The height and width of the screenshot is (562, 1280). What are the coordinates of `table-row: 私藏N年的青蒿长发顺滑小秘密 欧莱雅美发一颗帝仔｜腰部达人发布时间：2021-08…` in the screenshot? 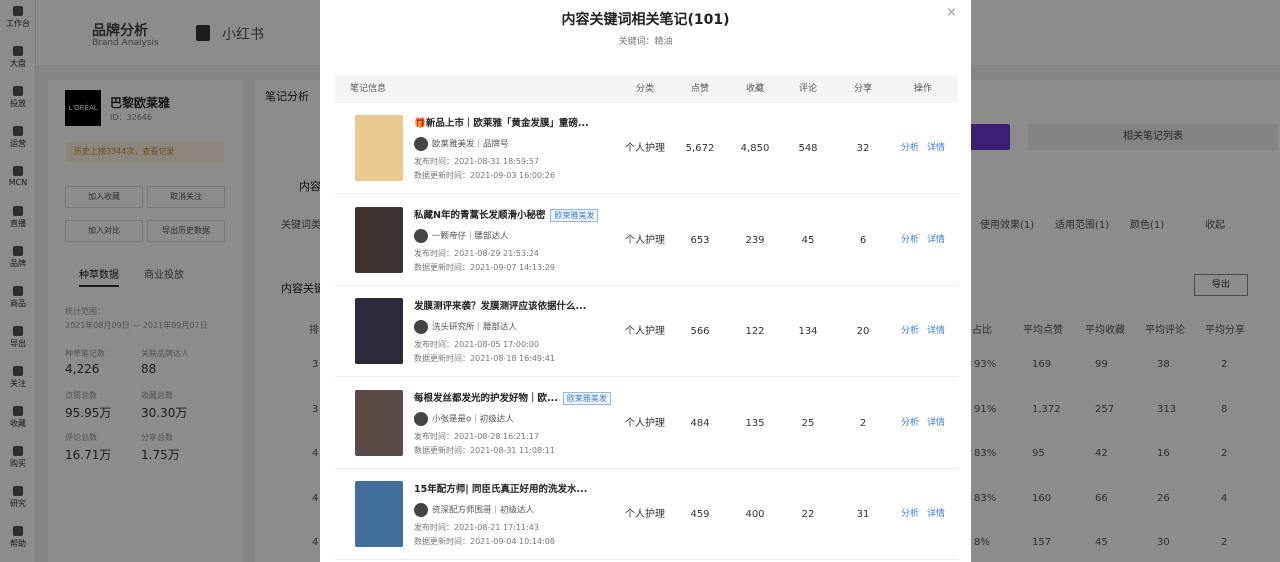 It's located at (646, 240).